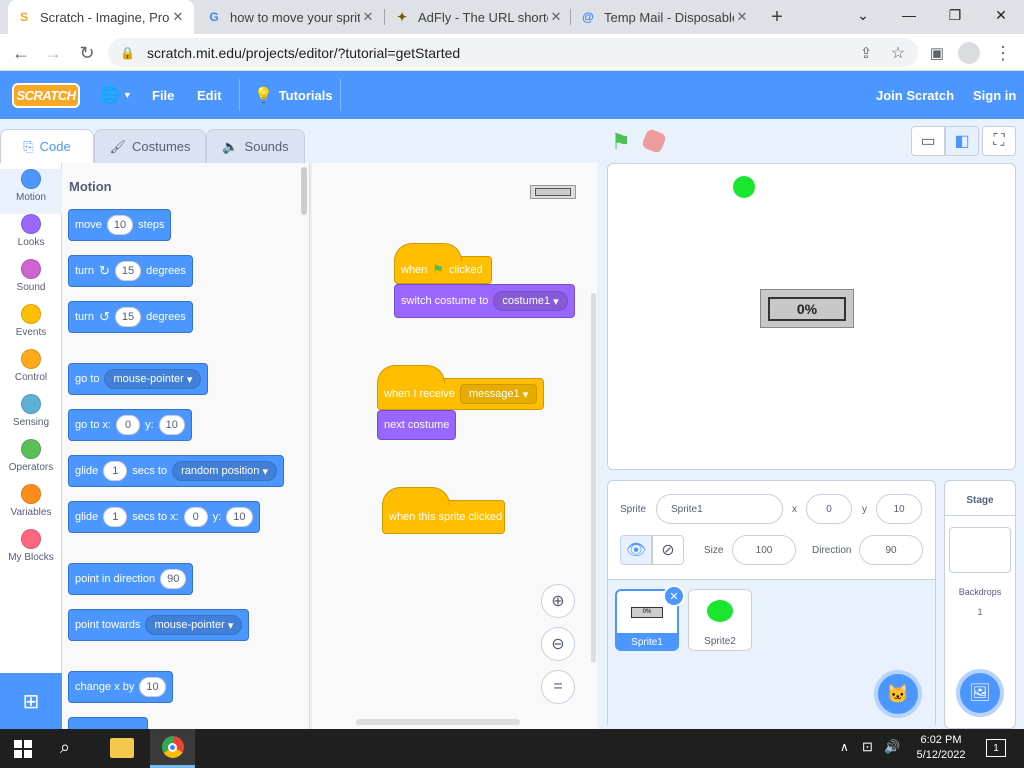 Image resolution: width=1024 pixels, height=768 pixels. Describe the element at coordinates (87, 53) in the screenshot. I see `reload-icon: ↻` at that location.